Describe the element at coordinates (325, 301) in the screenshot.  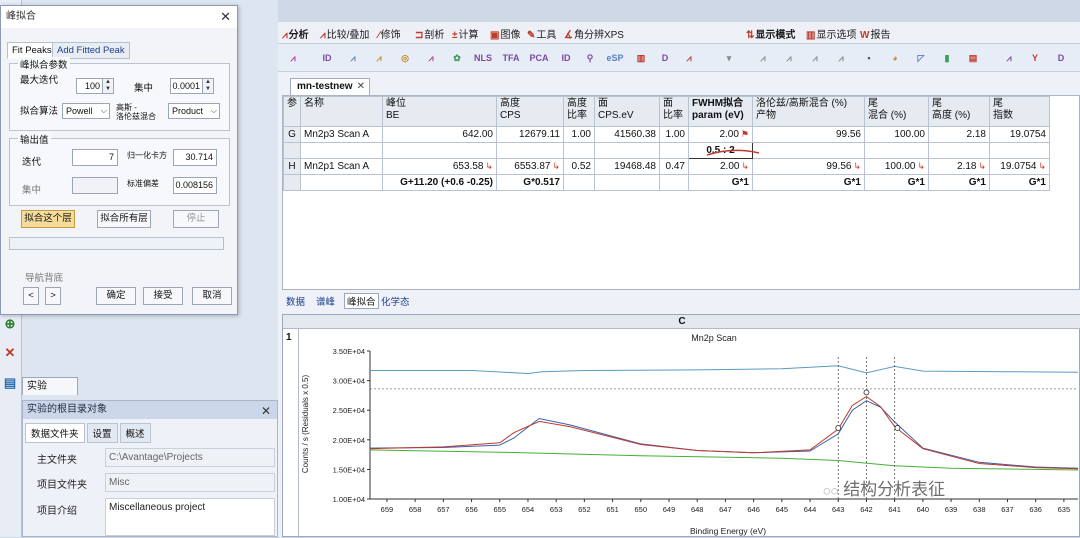
I see `tab-peaks: 谱峰` at that location.